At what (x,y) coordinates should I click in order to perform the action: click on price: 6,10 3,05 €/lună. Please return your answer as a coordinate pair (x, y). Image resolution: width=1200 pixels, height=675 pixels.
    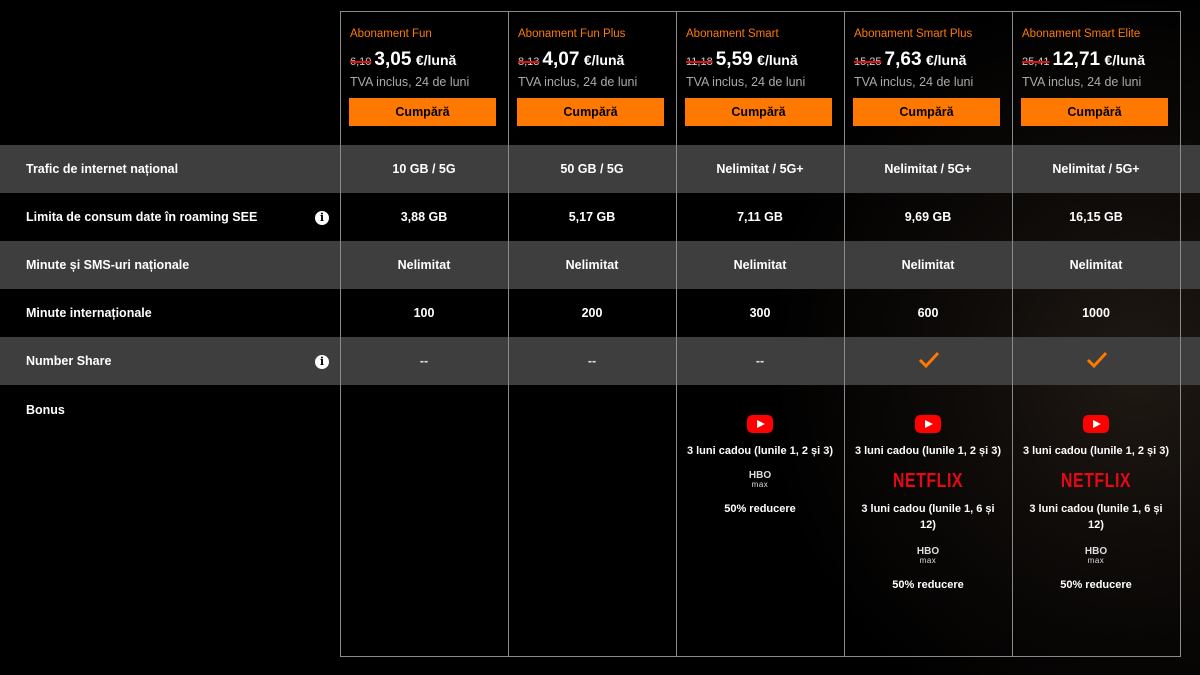
    Looking at the image, I should click on (403, 60).